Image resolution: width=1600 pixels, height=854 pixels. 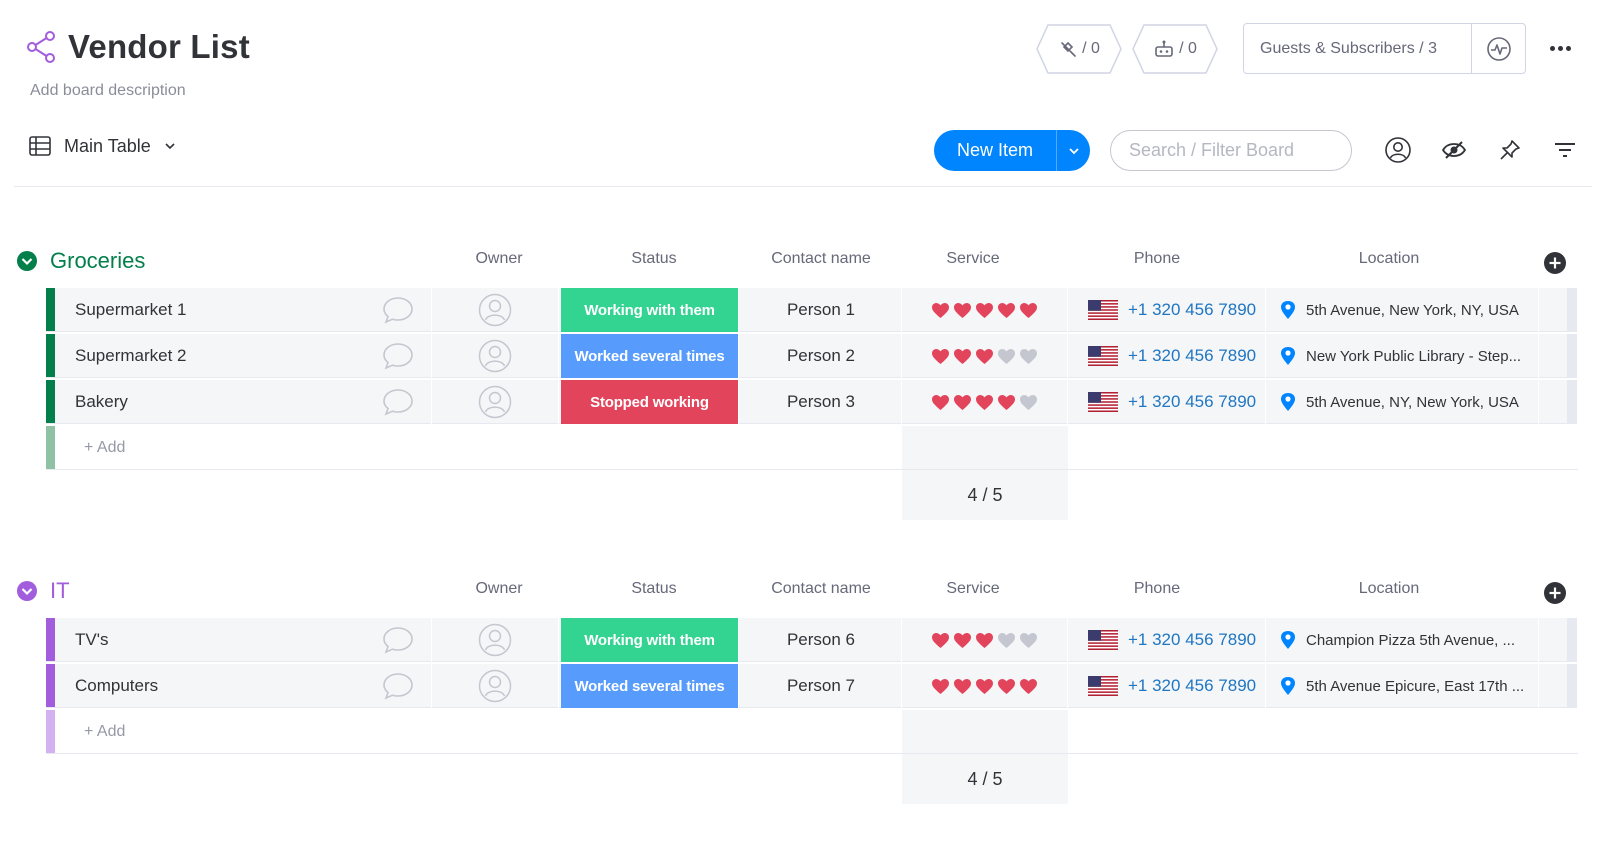 I want to click on group-title: IT, so click(x=60, y=591).